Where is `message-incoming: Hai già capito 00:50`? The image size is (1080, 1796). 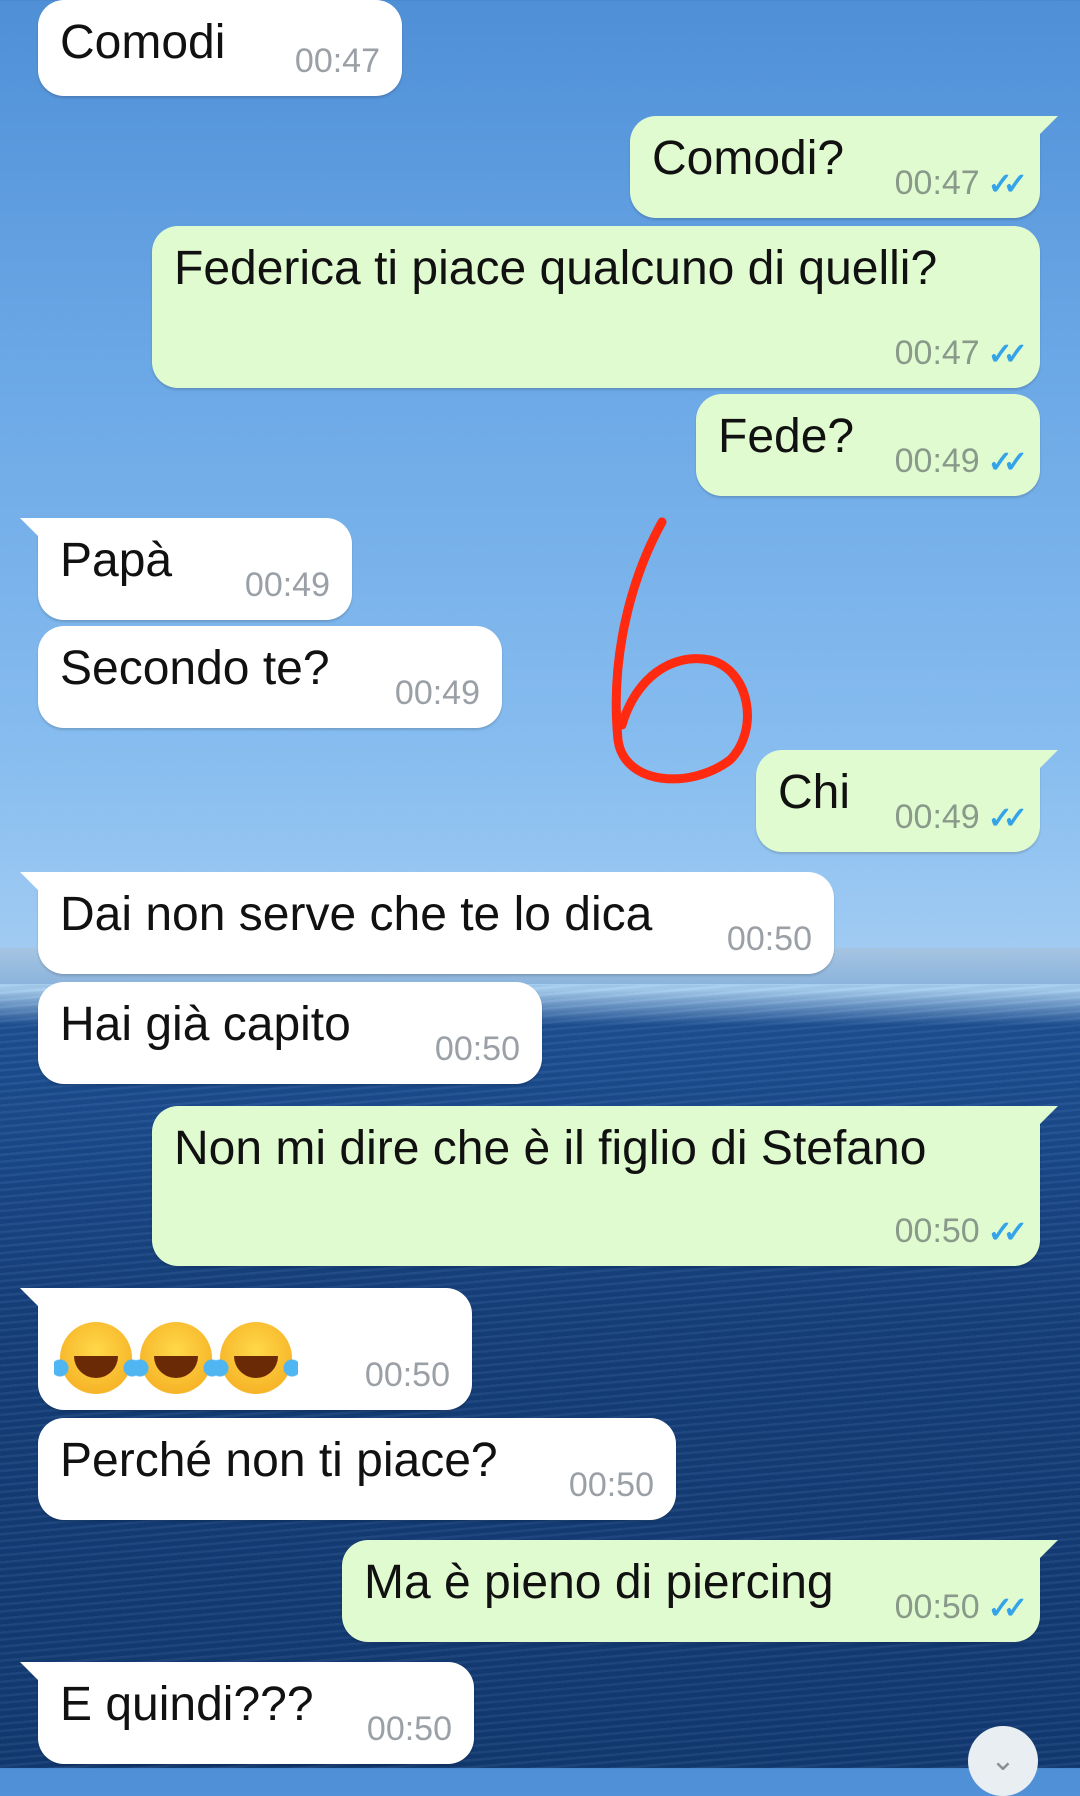
message-incoming: Hai già capito 00:50 is located at coordinates (290, 1033).